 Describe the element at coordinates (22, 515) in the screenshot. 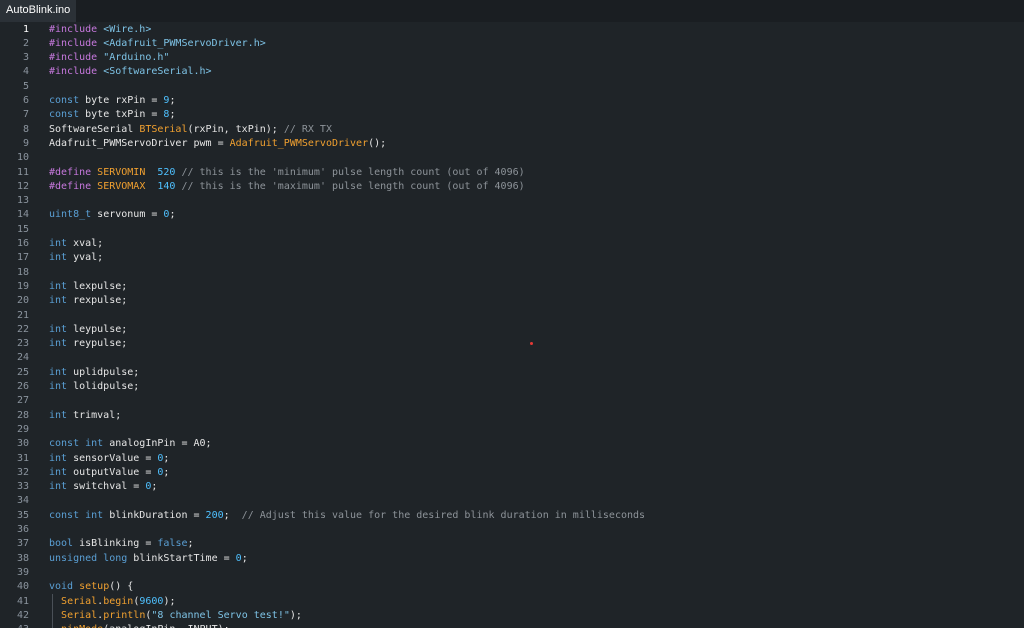

I see `line-number: 35` at that location.